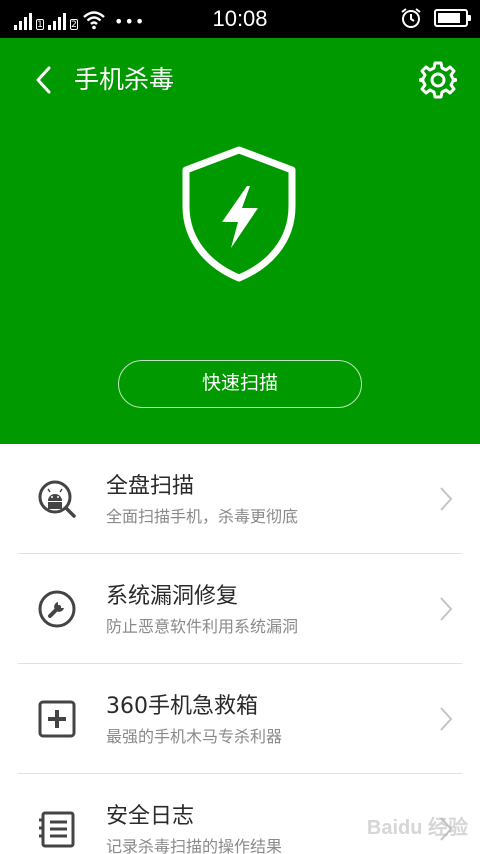 Image resolution: width=480 pixels, height=854 pixels. Describe the element at coordinates (124, 79) in the screenshot. I see `page-title: 手机杀毒` at that location.